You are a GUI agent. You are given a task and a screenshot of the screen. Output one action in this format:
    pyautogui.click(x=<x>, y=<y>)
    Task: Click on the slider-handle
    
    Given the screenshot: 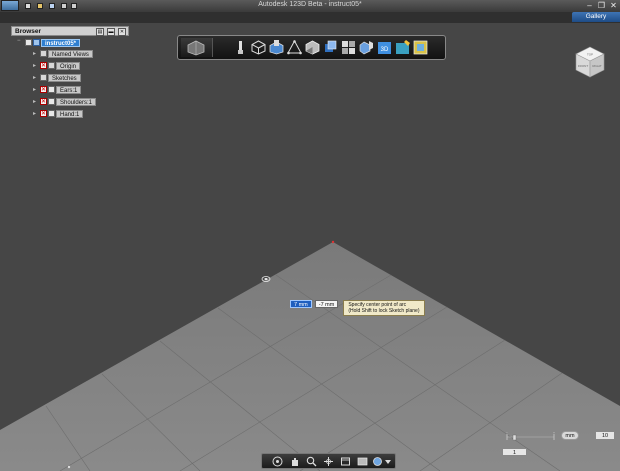 What is the action you would take?
    pyautogui.click(x=514, y=437)
    